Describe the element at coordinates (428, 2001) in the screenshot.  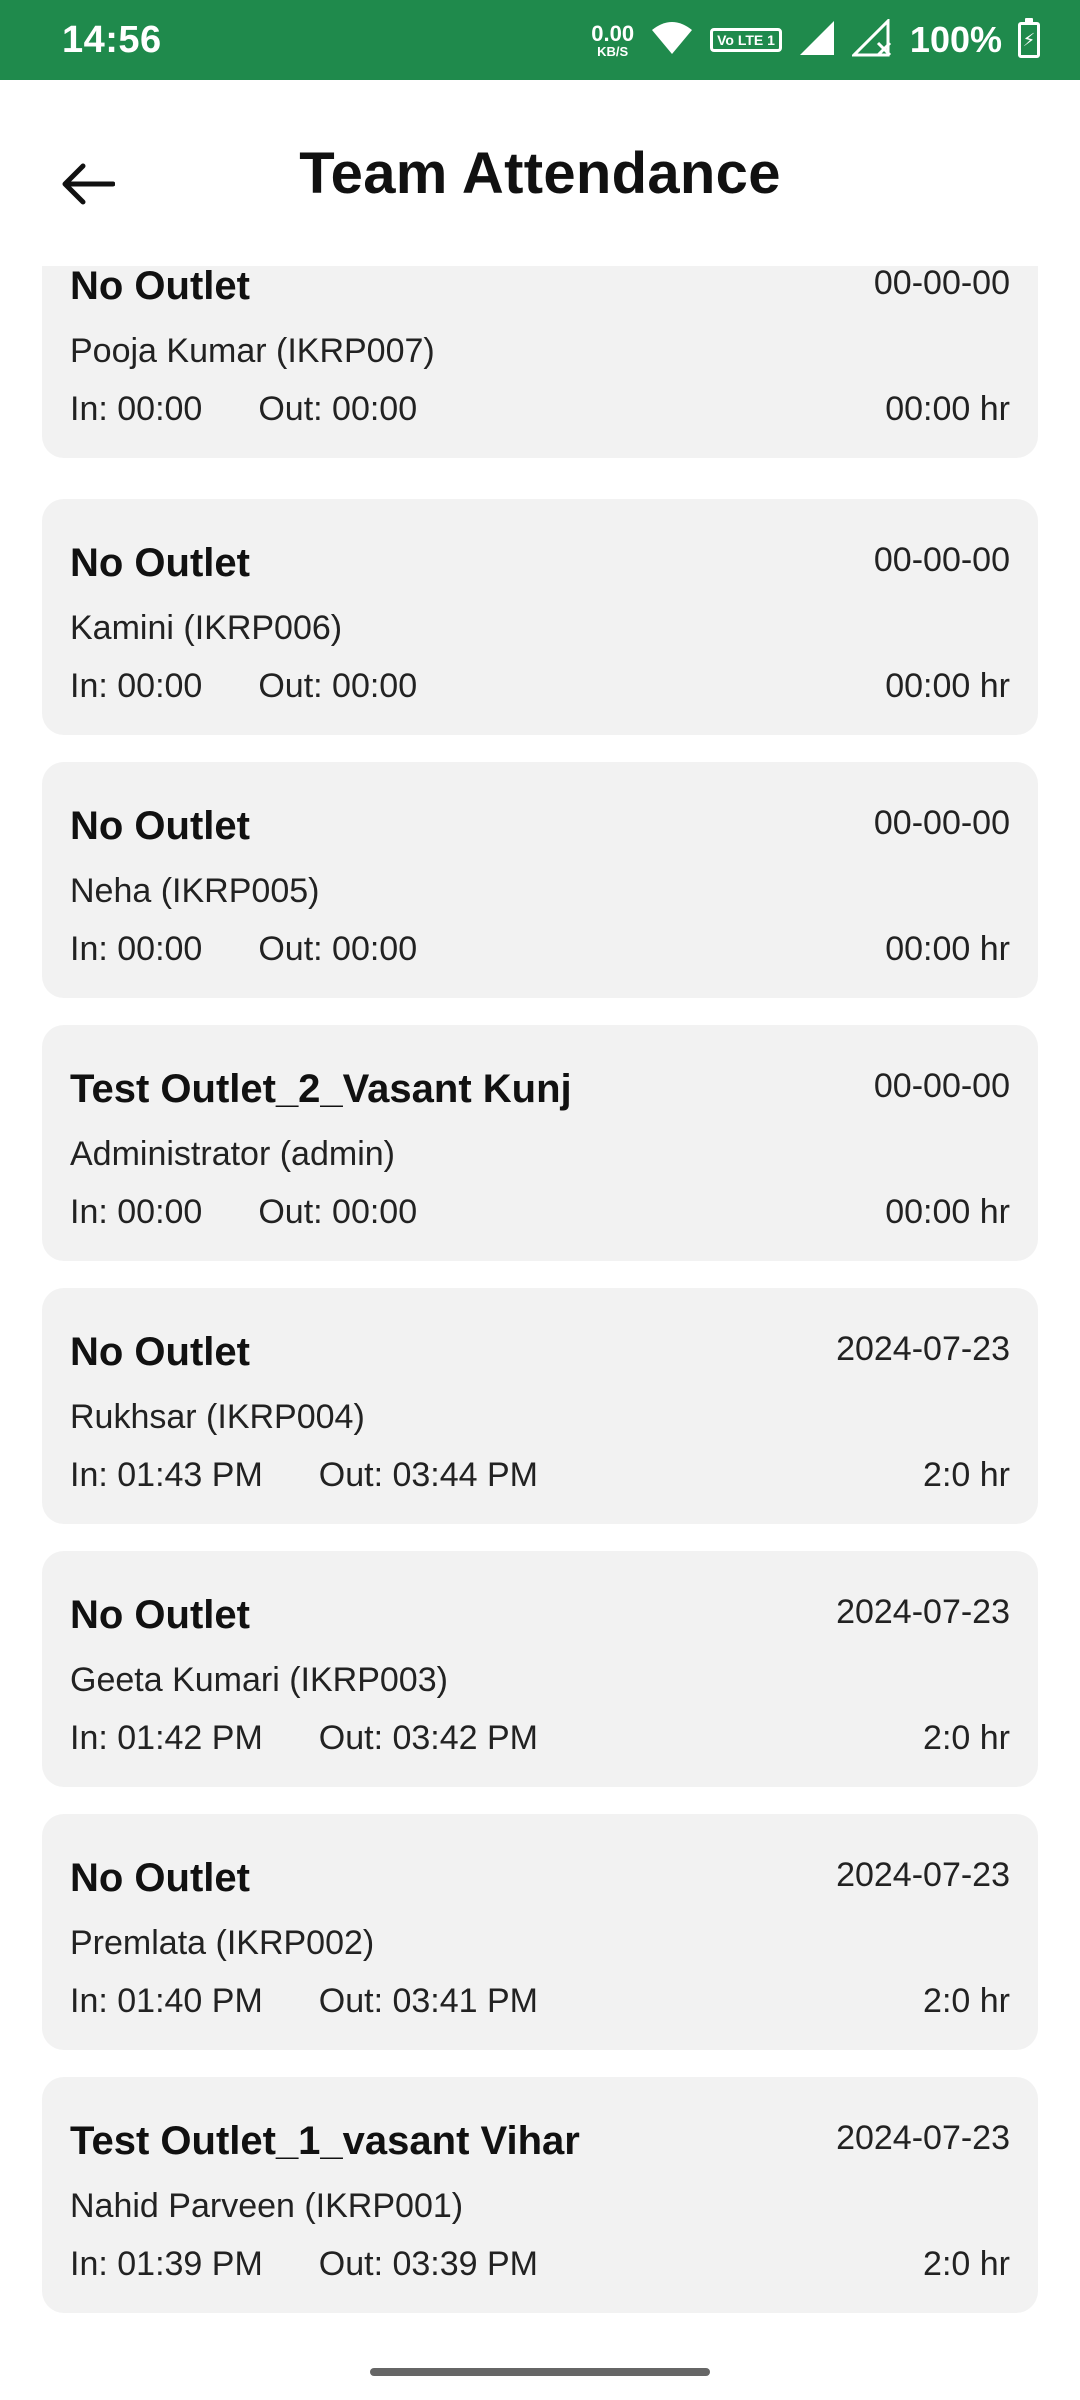
I see `out-time: Out: 03:41 PM` at that location.